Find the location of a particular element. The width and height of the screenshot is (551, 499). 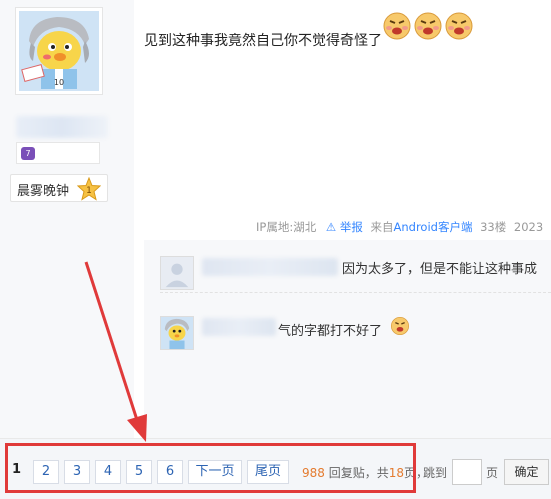

jump-label: 跳到 is located at coordinates (435, 473).